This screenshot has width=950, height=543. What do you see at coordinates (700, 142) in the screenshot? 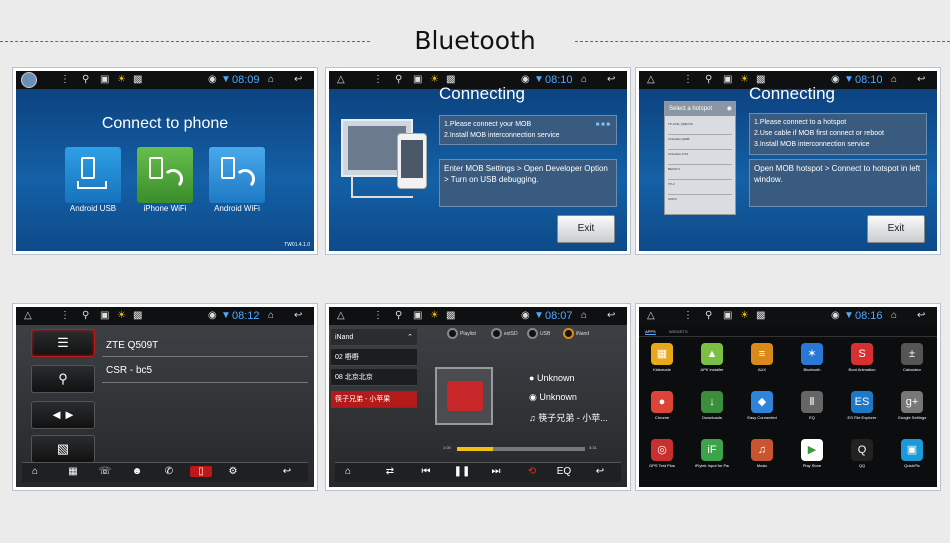
I see `hotspot-item: ChinaNet-QE9B` at bounding box center [700, 142].